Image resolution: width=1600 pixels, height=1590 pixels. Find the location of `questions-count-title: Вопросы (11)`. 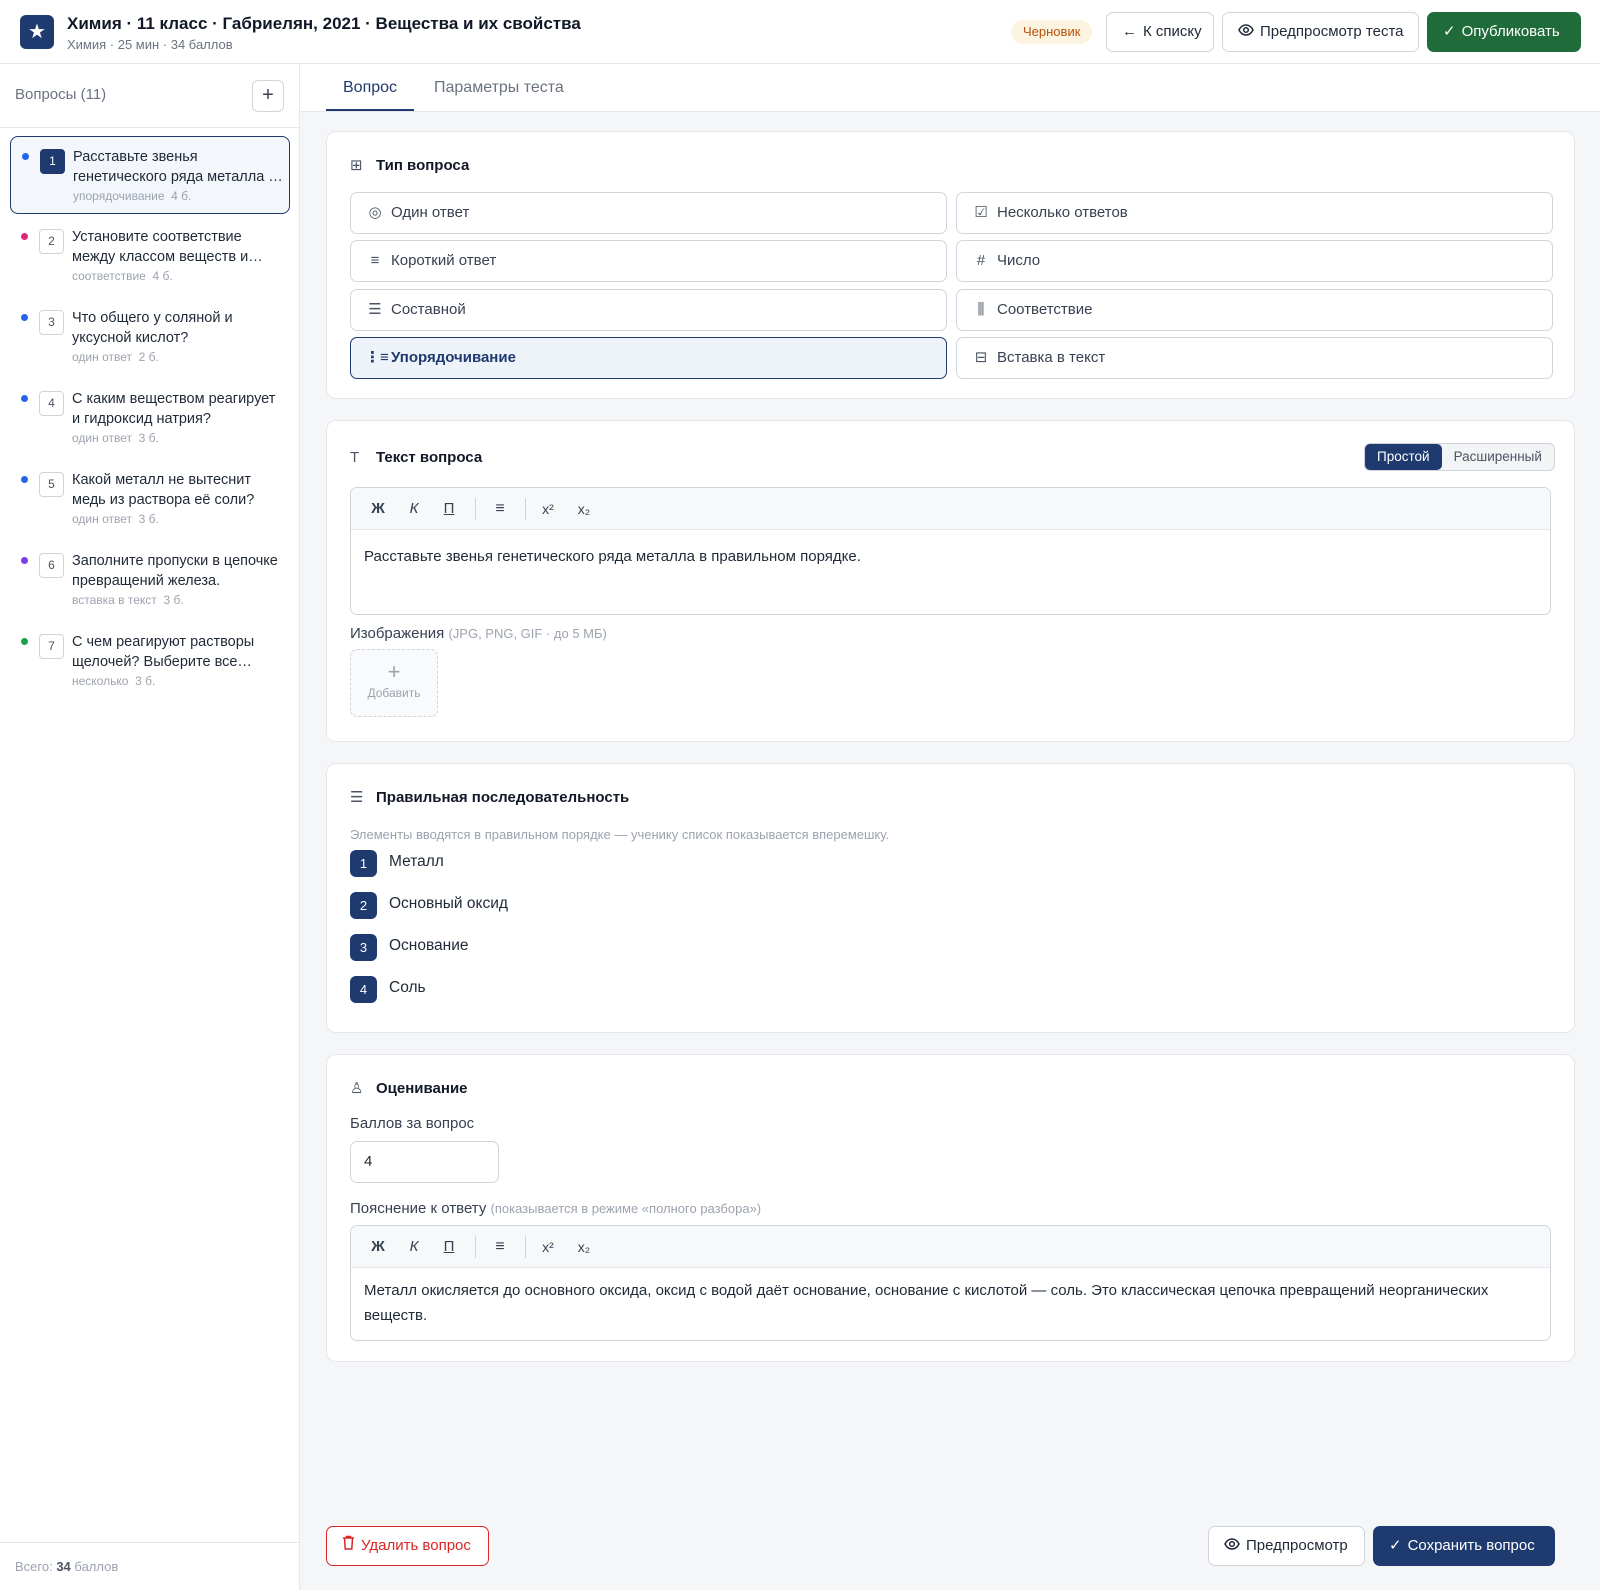

questions-count-title: Вопросы (11) is located at coordinates (61, 94).